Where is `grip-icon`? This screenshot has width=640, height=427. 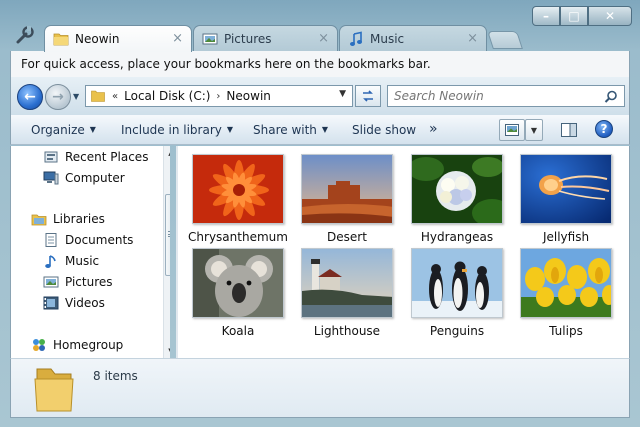 grip-icon is located at coordinates (169, 234).